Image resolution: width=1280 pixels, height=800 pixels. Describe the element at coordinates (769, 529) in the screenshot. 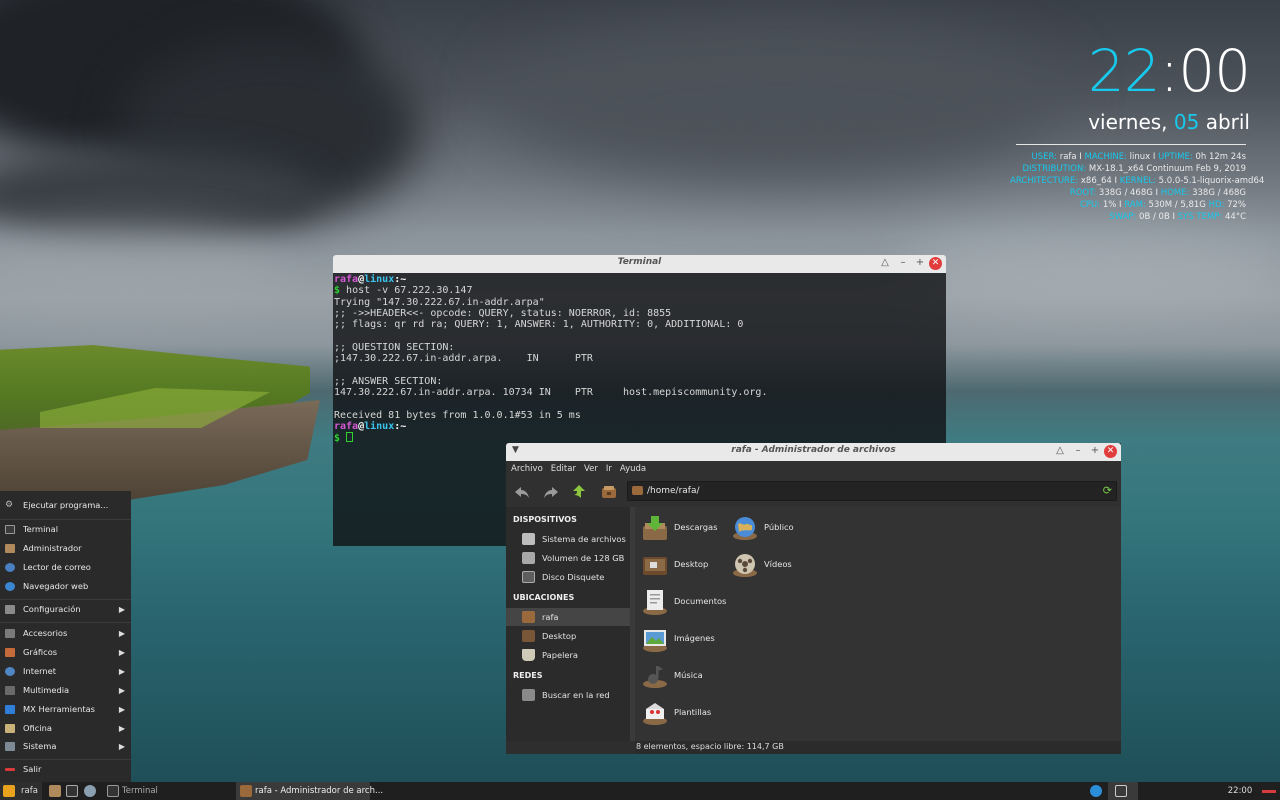

I see `file-item: Público` at that location.